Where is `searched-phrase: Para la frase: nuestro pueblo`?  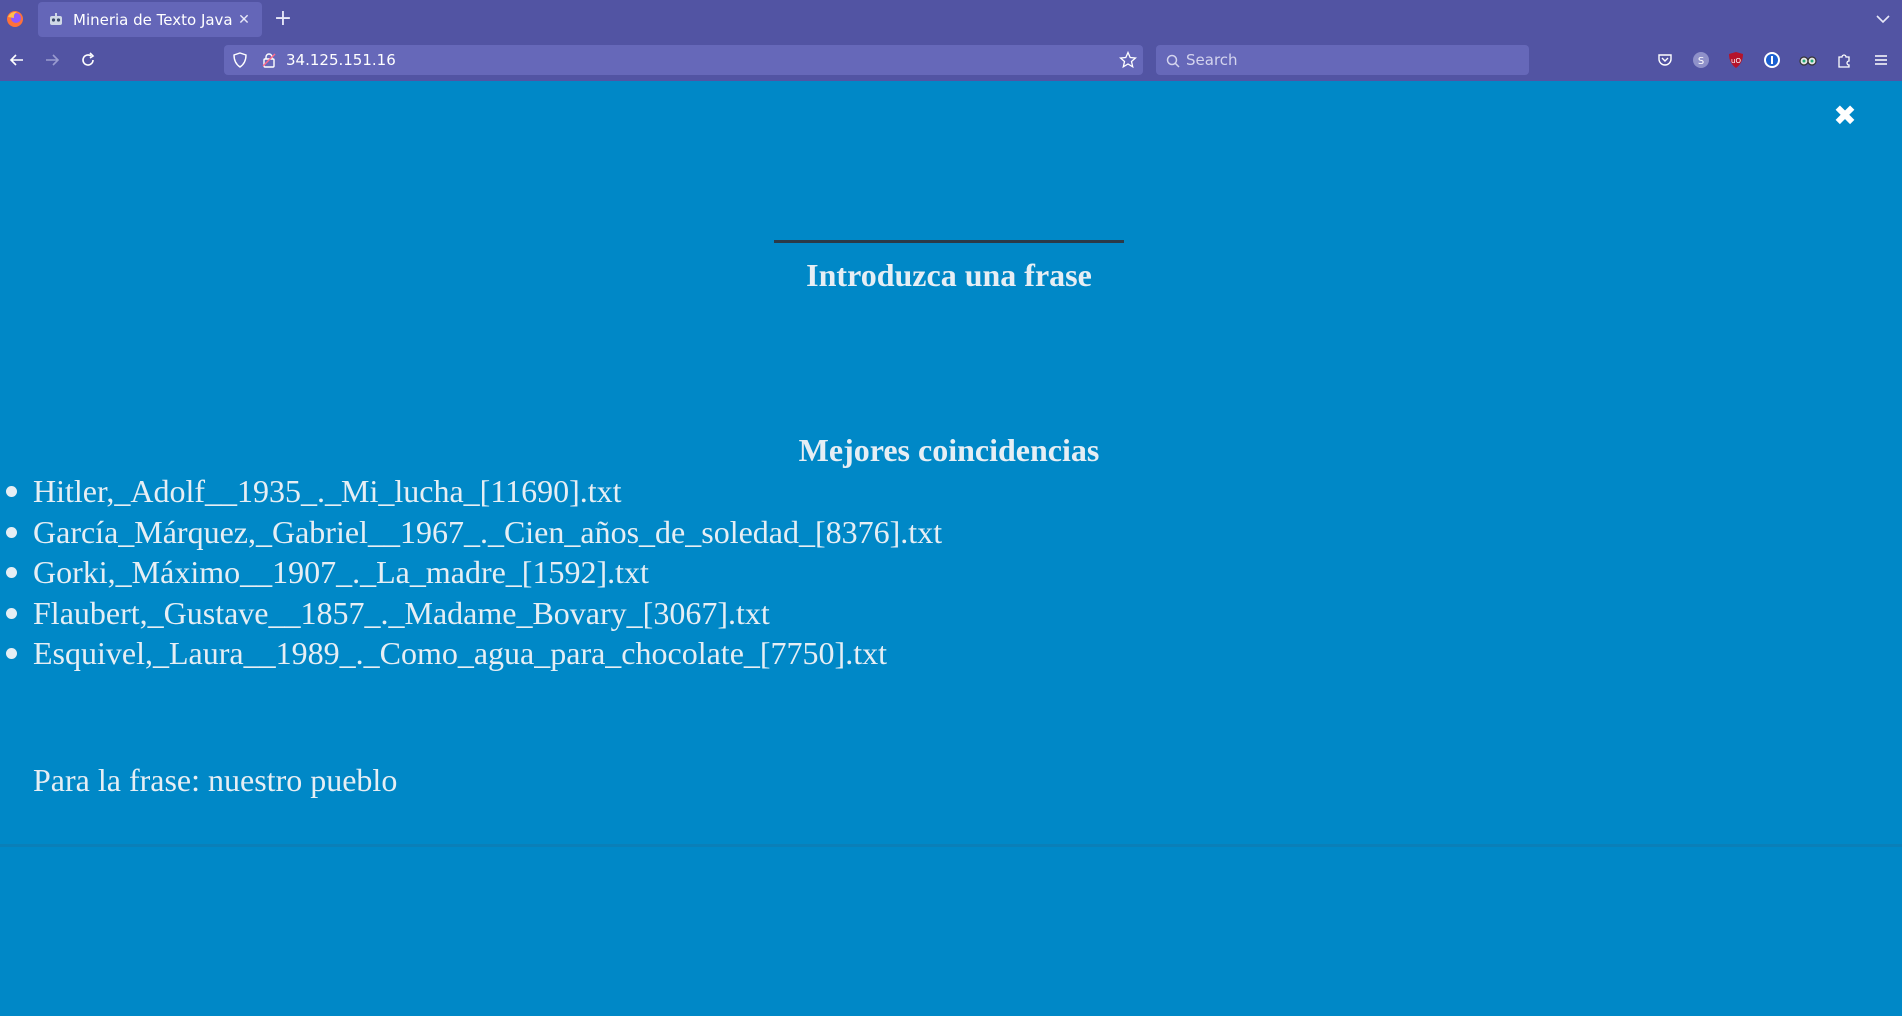 searched-phrase: Para la frase: nuestro pueblo is located at coordinates (215, 780).